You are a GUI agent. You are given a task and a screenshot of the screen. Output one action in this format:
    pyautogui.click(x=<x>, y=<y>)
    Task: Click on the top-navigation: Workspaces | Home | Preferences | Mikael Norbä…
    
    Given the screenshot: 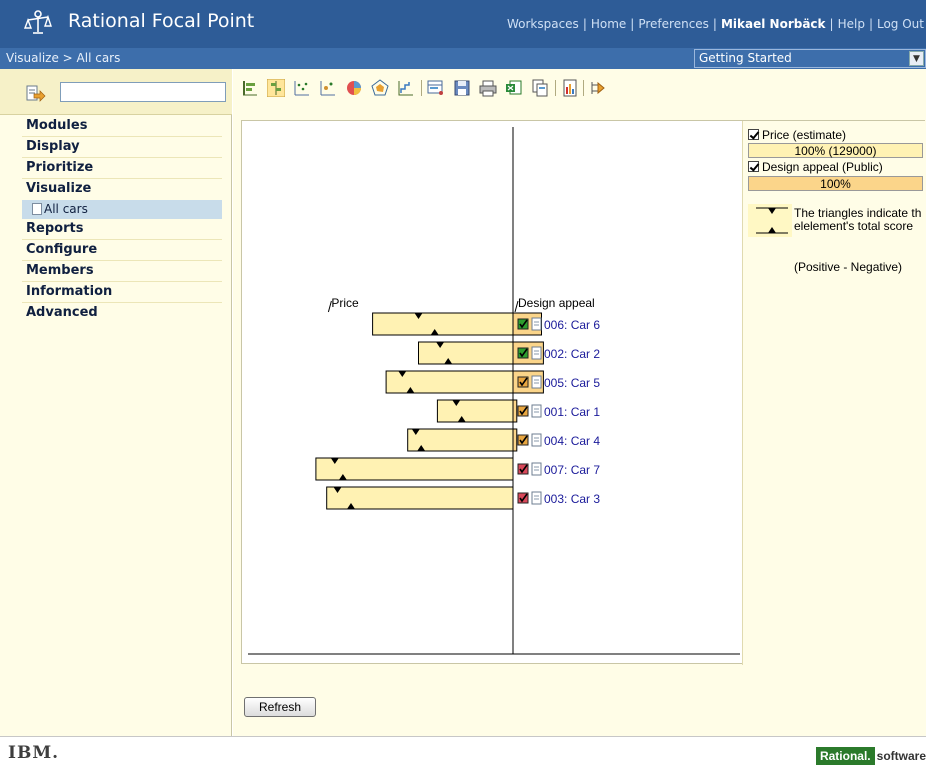 What is the action you would take?
    pyautogui.click(x=715, y=24)
    